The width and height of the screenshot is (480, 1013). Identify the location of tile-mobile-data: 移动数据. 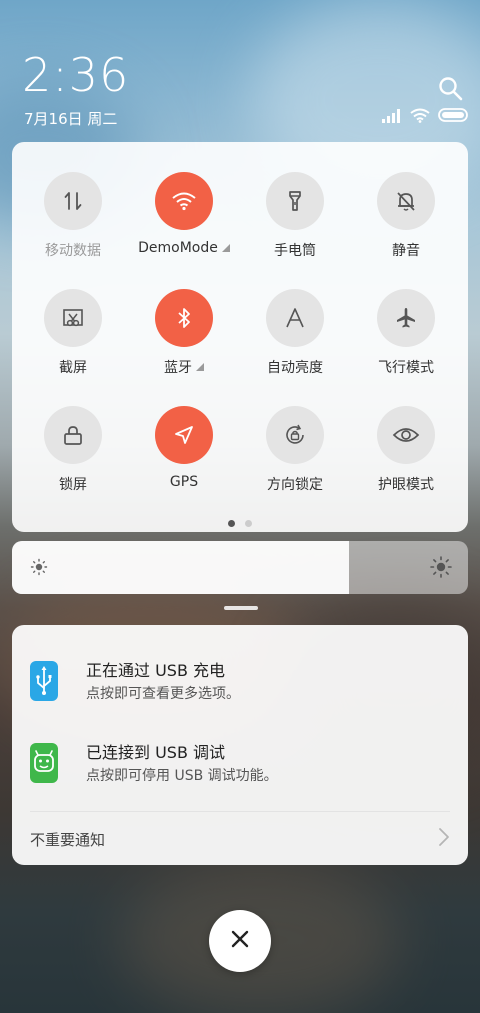
(73, 222).